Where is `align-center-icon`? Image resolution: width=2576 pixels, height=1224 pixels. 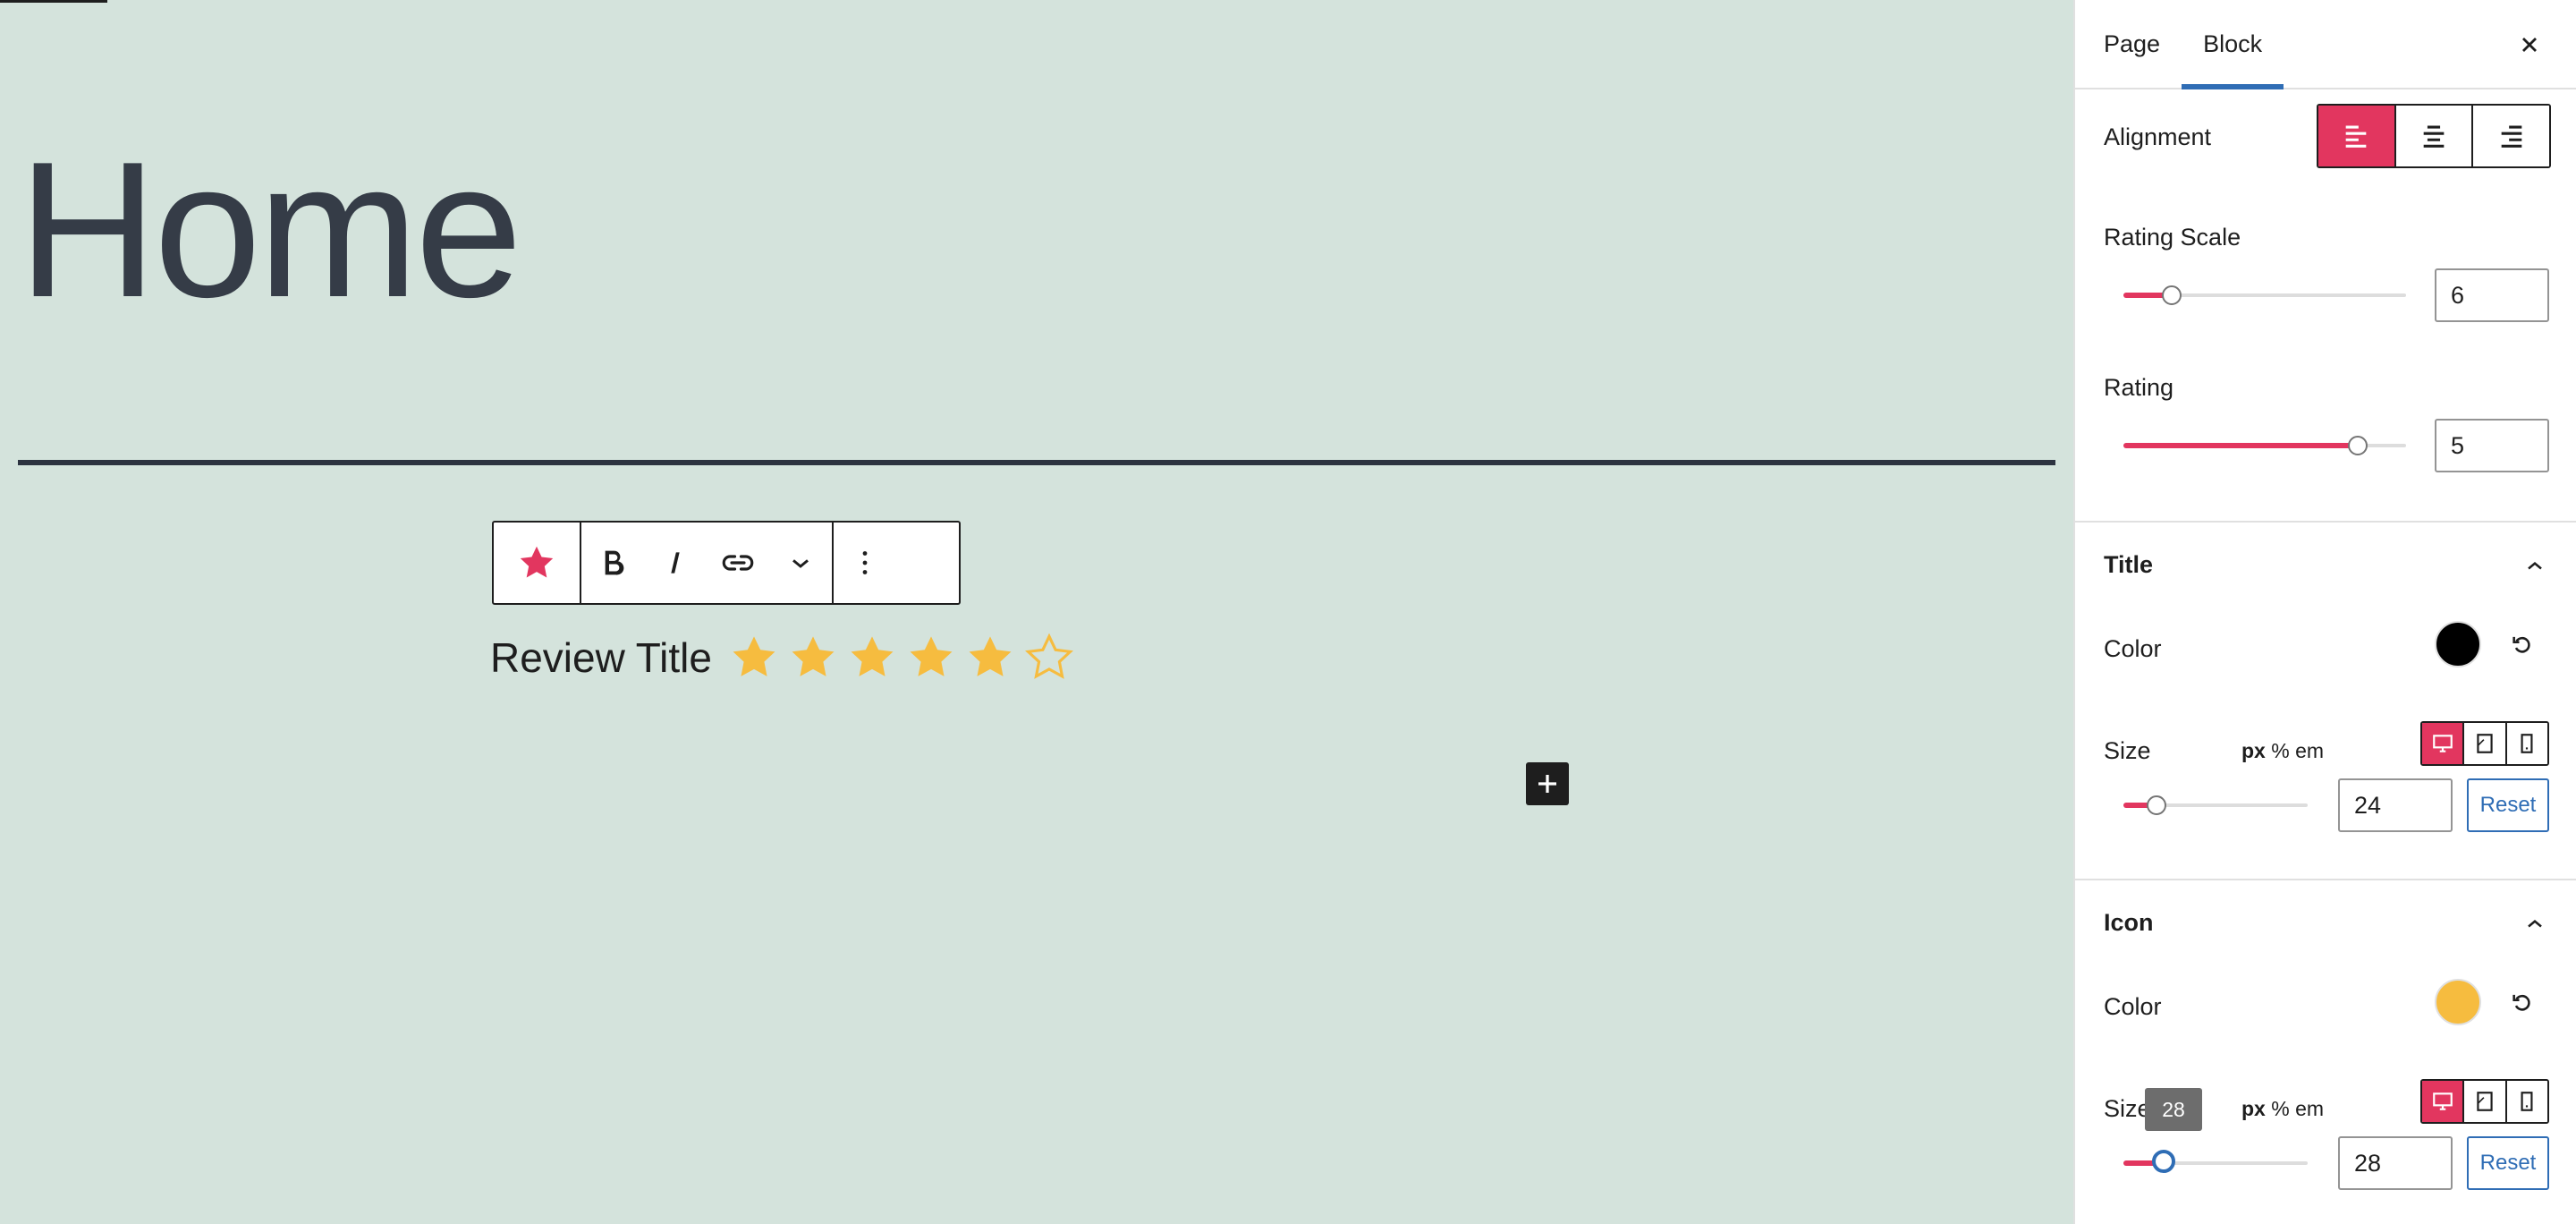
align-center-icon is located at coordinates (2433, 136).